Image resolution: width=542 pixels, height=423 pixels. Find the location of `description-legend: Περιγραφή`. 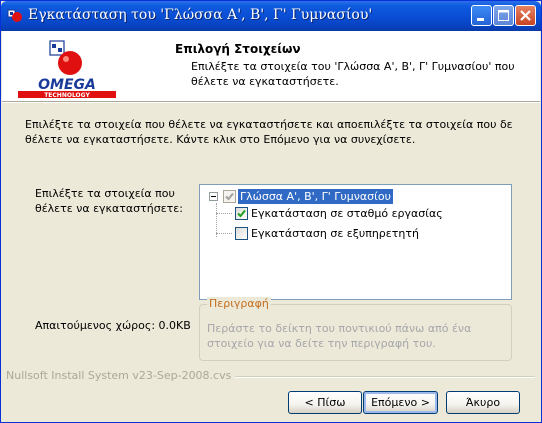

description-legend: Περιγραφή is located at coordinates (239, 303).